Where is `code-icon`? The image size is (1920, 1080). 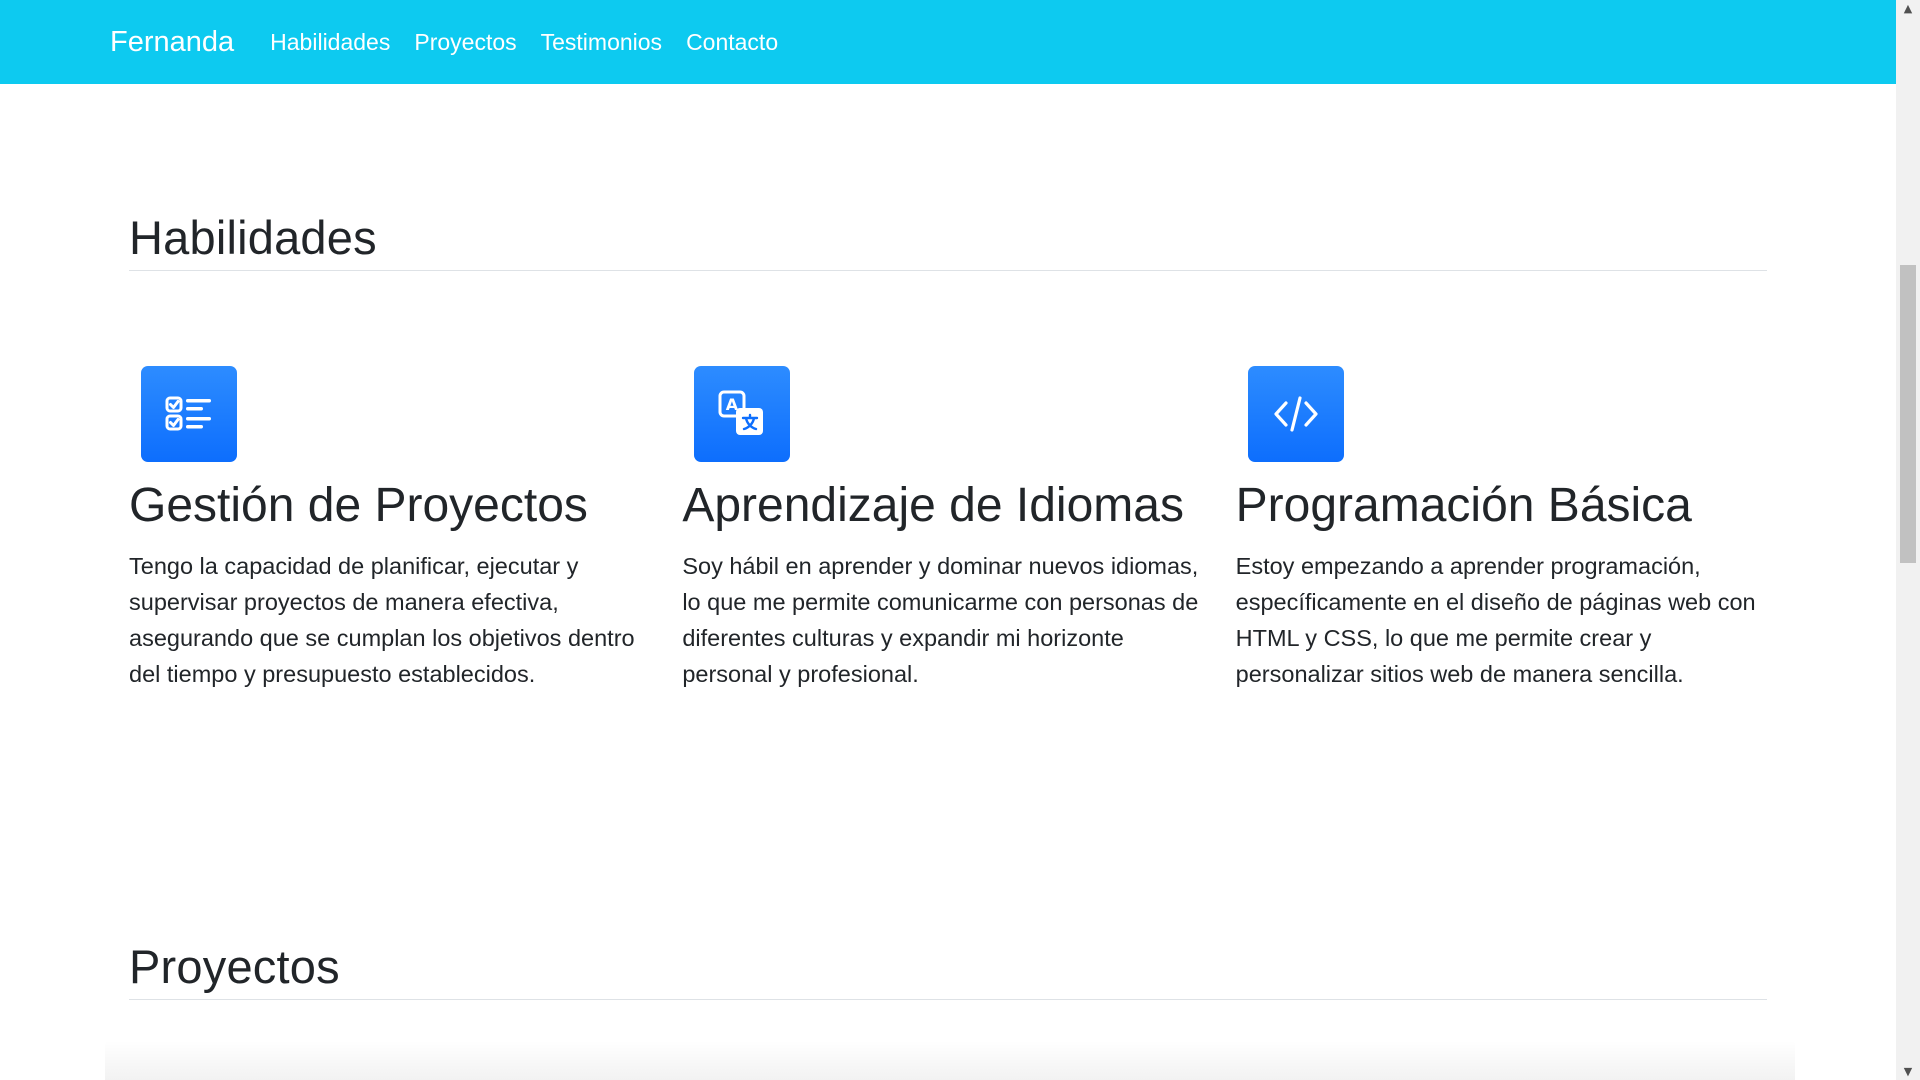 code-icon is located at coordinates (1295, 414).